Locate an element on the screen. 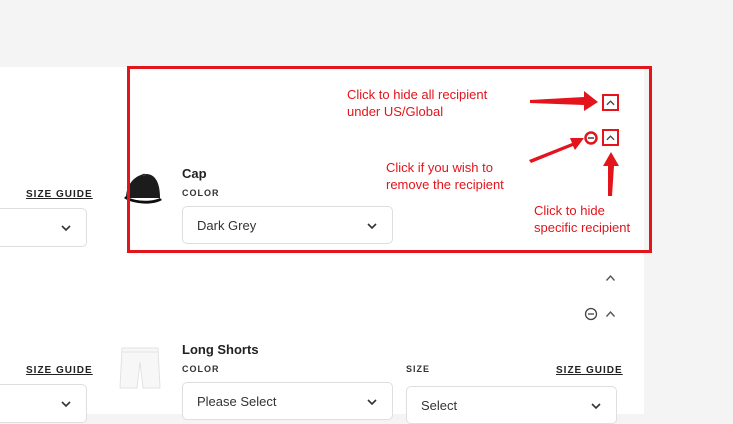  color-select-value: Please Select is located at coordinates (237, 401).